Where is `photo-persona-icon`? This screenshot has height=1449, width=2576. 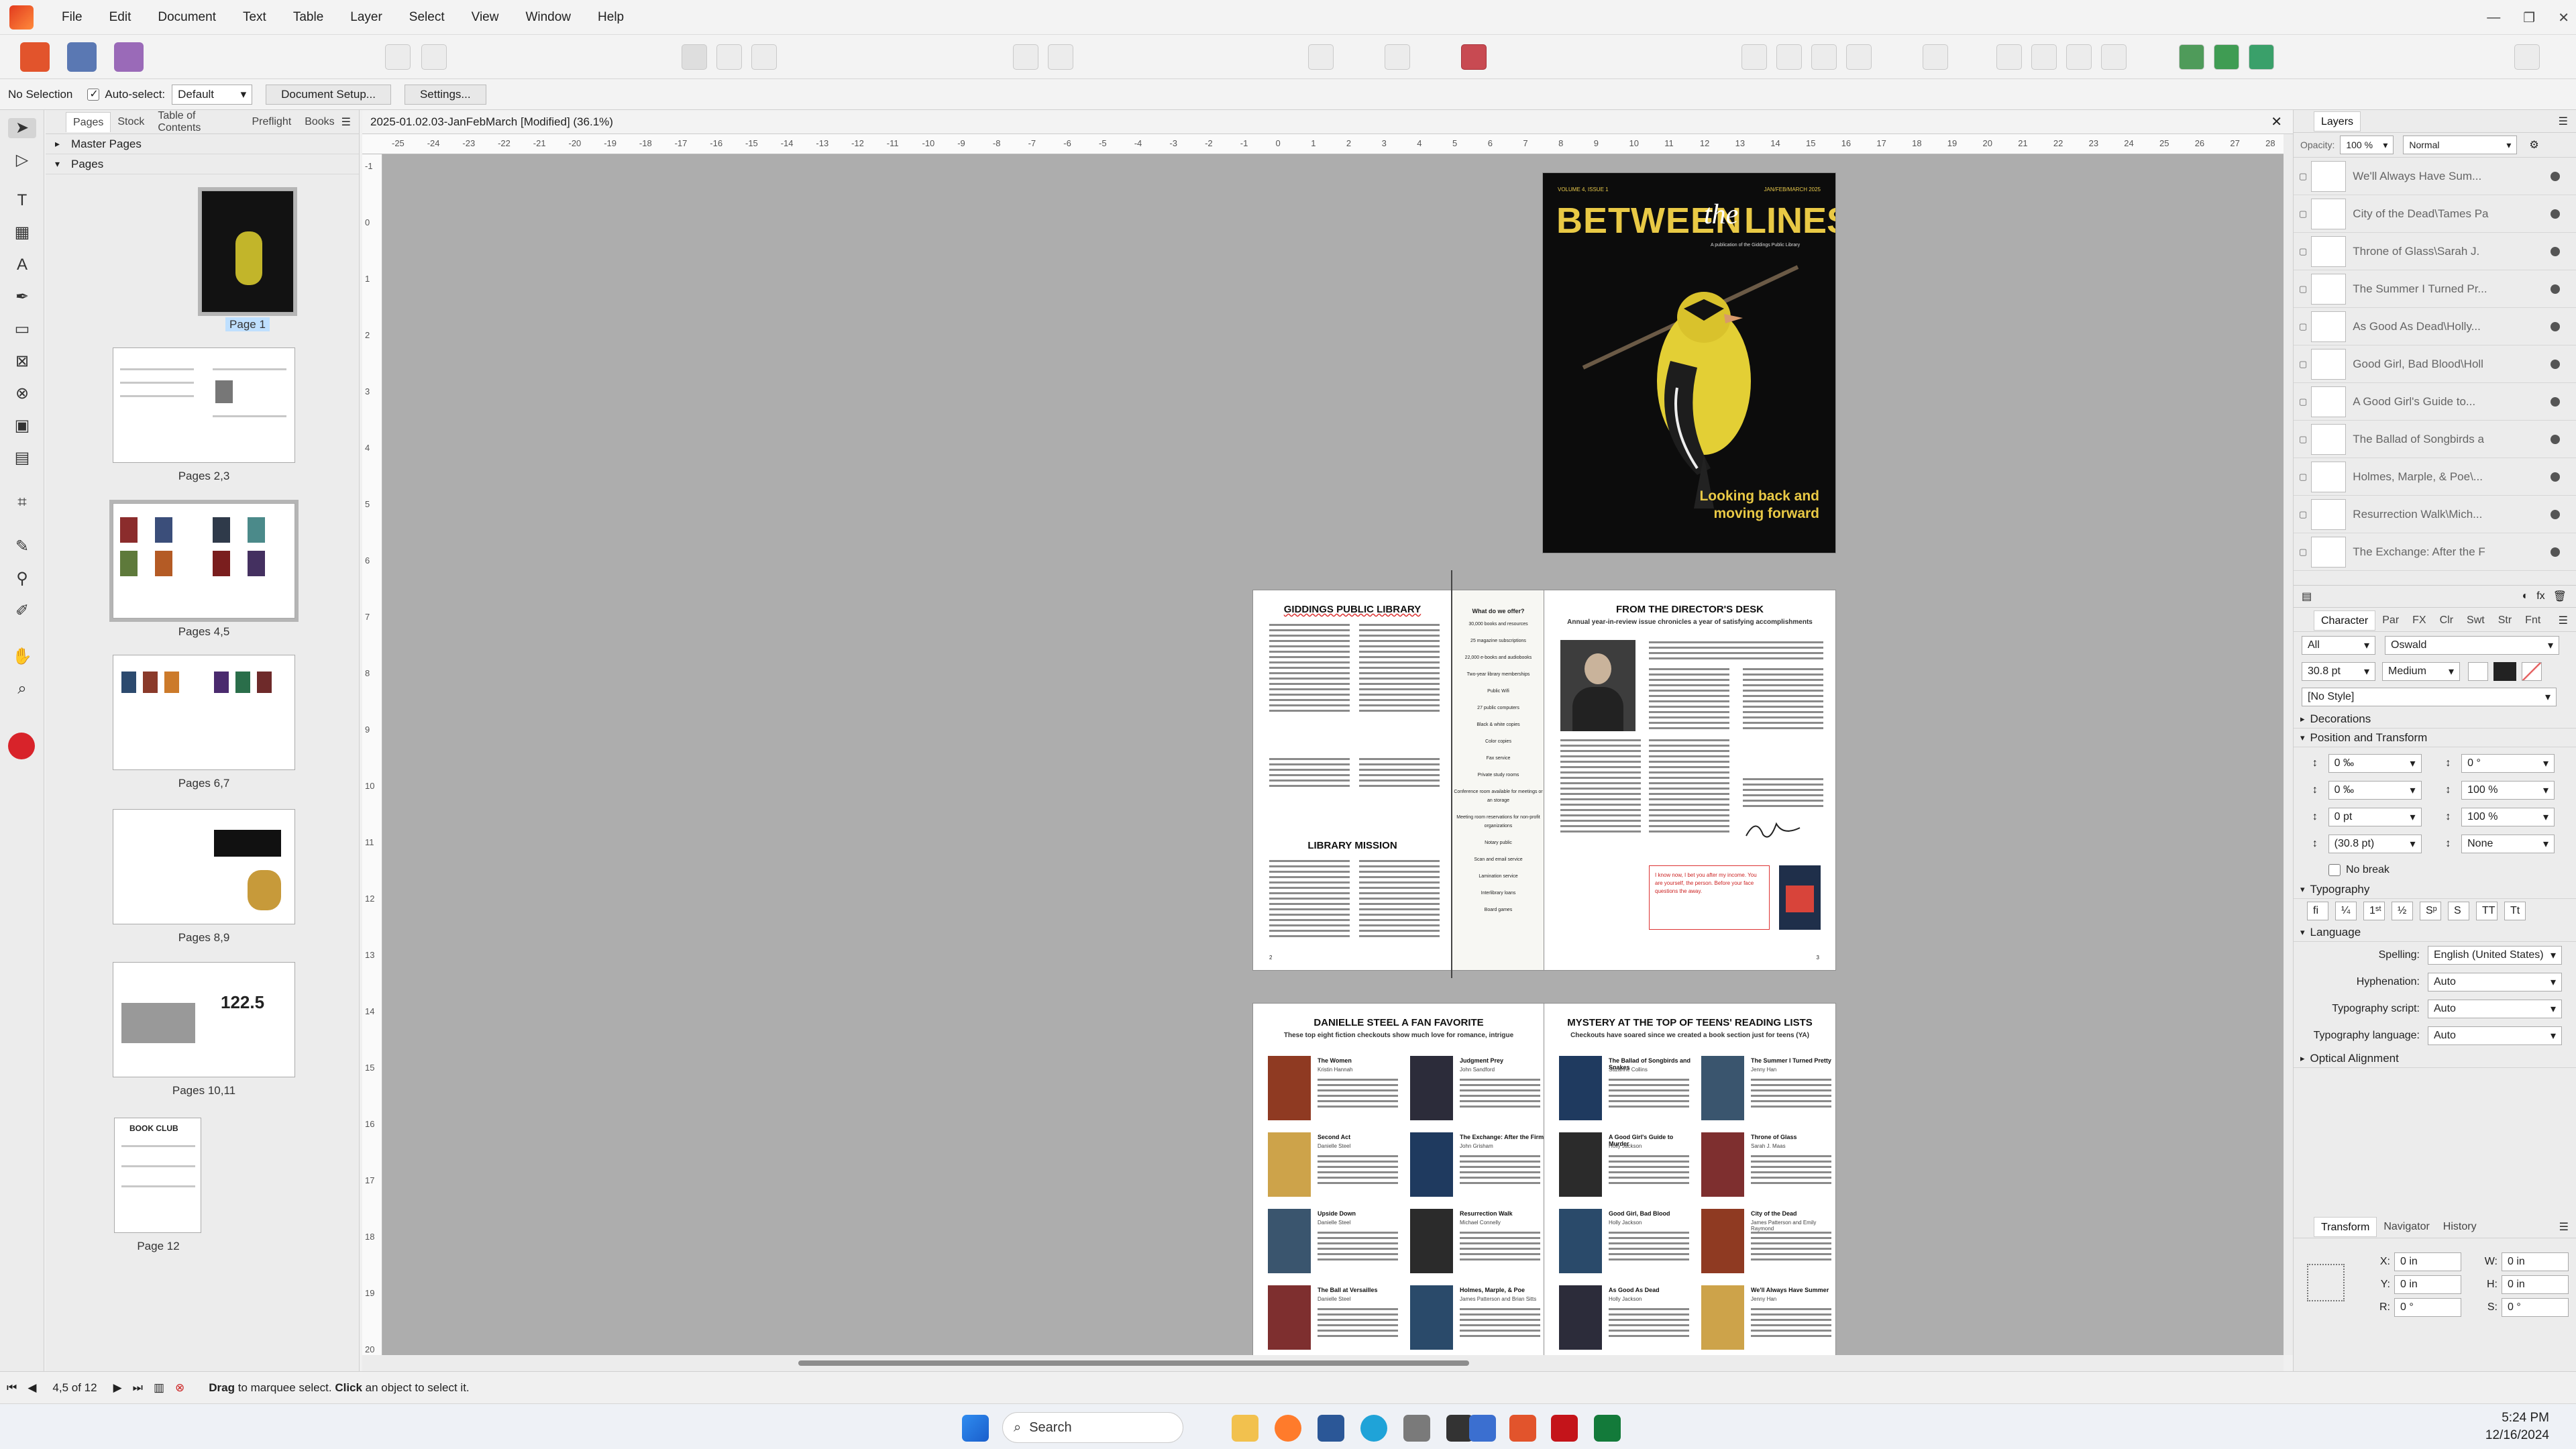 photo-persona-icon is located at coordinates (129, 57).